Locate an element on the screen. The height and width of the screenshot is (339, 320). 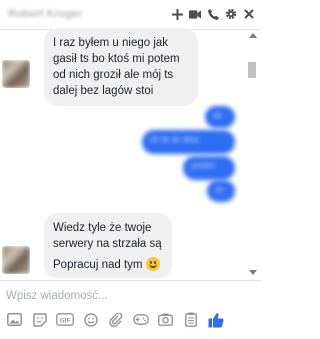
scroll-down-arrow-icon is located at coordinates (253, 272).